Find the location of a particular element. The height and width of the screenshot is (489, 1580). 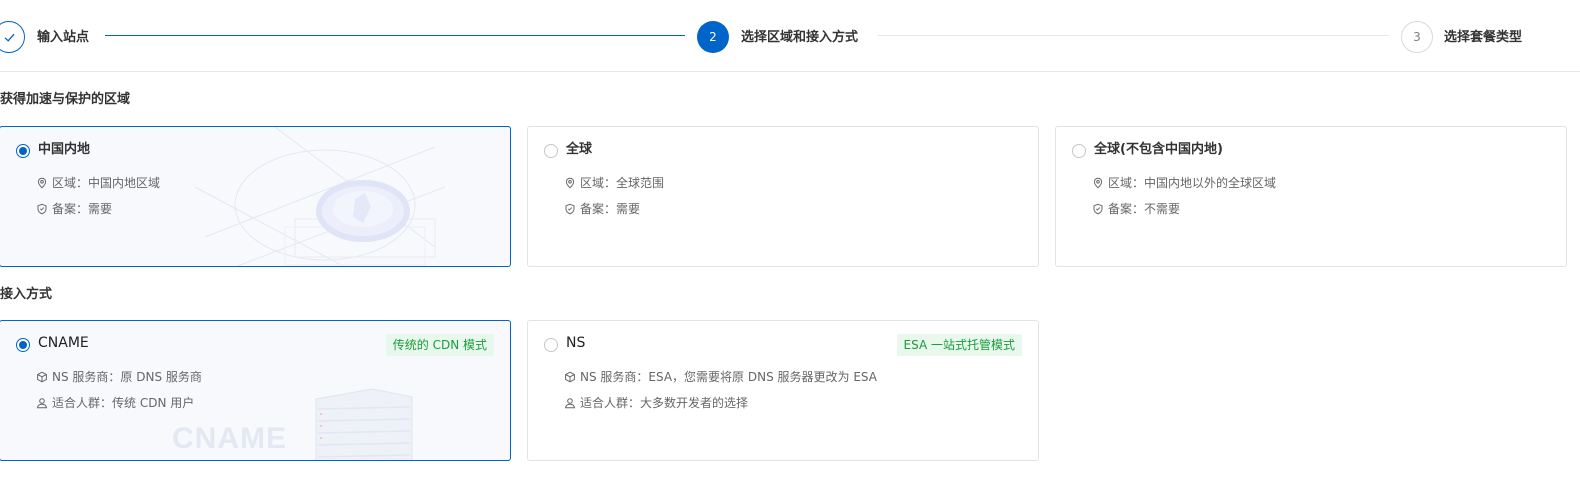

server-stack-illustration is located at coordinates (364, 424).